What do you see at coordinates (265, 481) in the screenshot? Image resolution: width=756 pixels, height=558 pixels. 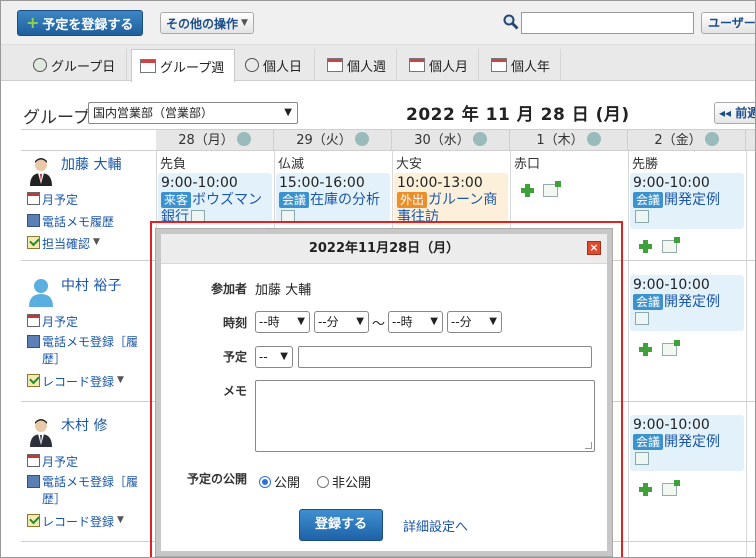 I see `radio-checked-icon` at bounding box center [265, 481].